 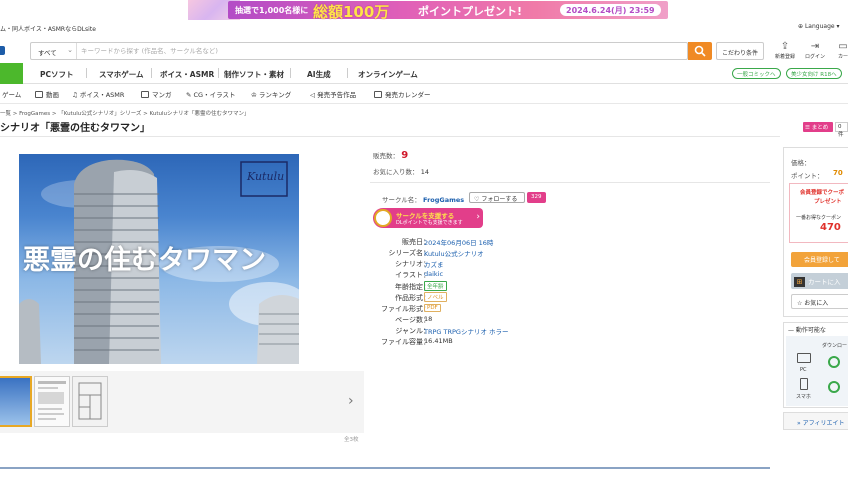 I want to click on point-value: 70, so click(x=838, y=173).